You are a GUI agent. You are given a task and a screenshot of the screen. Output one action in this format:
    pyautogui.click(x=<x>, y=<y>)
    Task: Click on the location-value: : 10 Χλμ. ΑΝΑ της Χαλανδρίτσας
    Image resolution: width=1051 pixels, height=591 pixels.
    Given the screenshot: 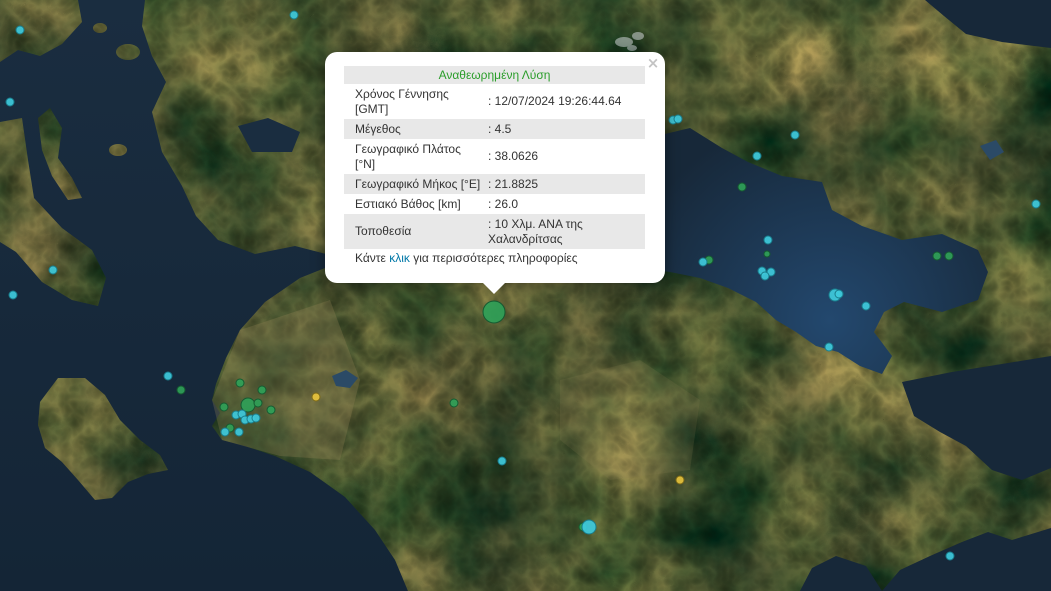 What is the action you would take?
    pyautogui.click(x=566, y=231)
    